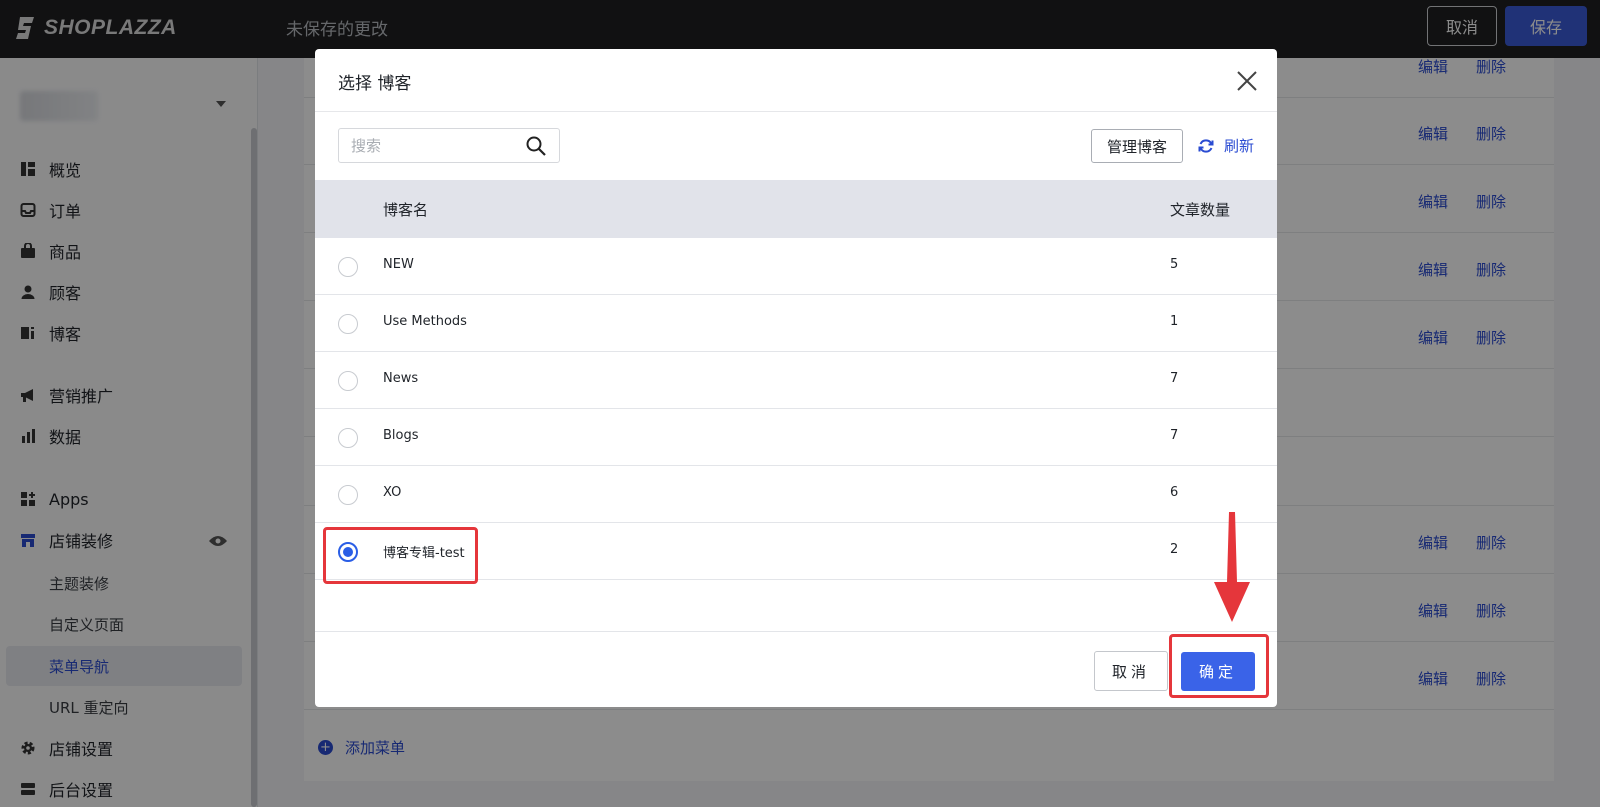 The height and width of the screenshot is (807, 1600). Describe the element at coordinates (796, 266) in the screenshot. I see `table-row: NEW 5` at that location.